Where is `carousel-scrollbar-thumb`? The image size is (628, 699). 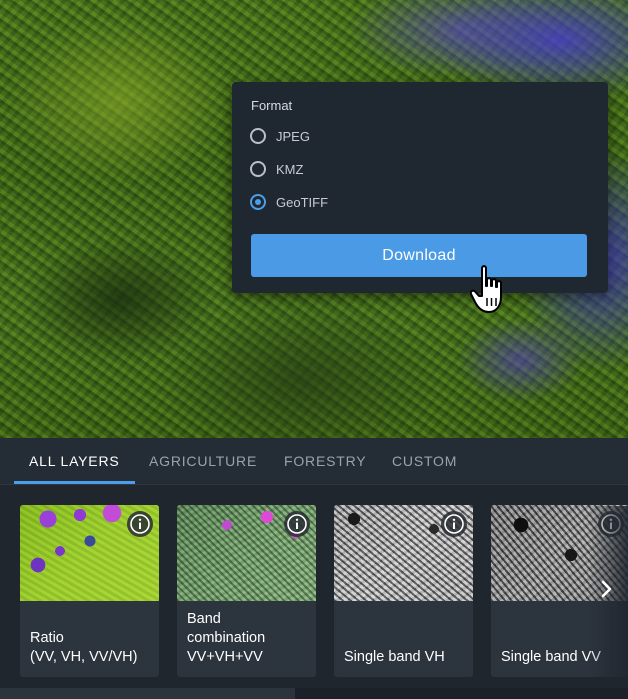 carousel-scrollbar-thumb is located at coordinates (147, 693).